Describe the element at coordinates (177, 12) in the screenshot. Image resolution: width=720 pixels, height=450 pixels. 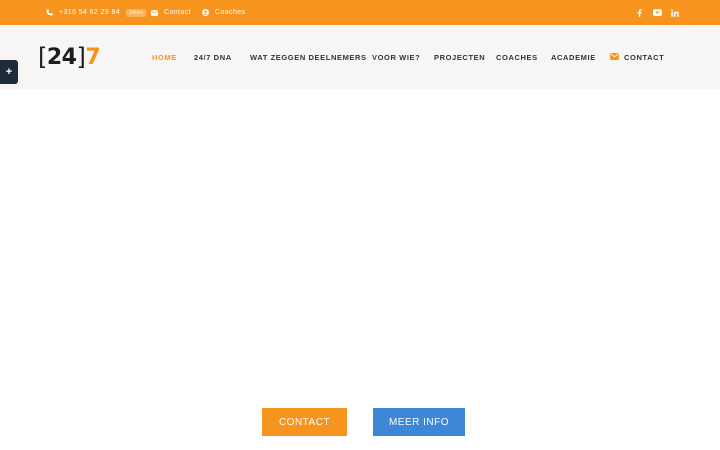
I see `topbar-contact-label: Contact` at that location.